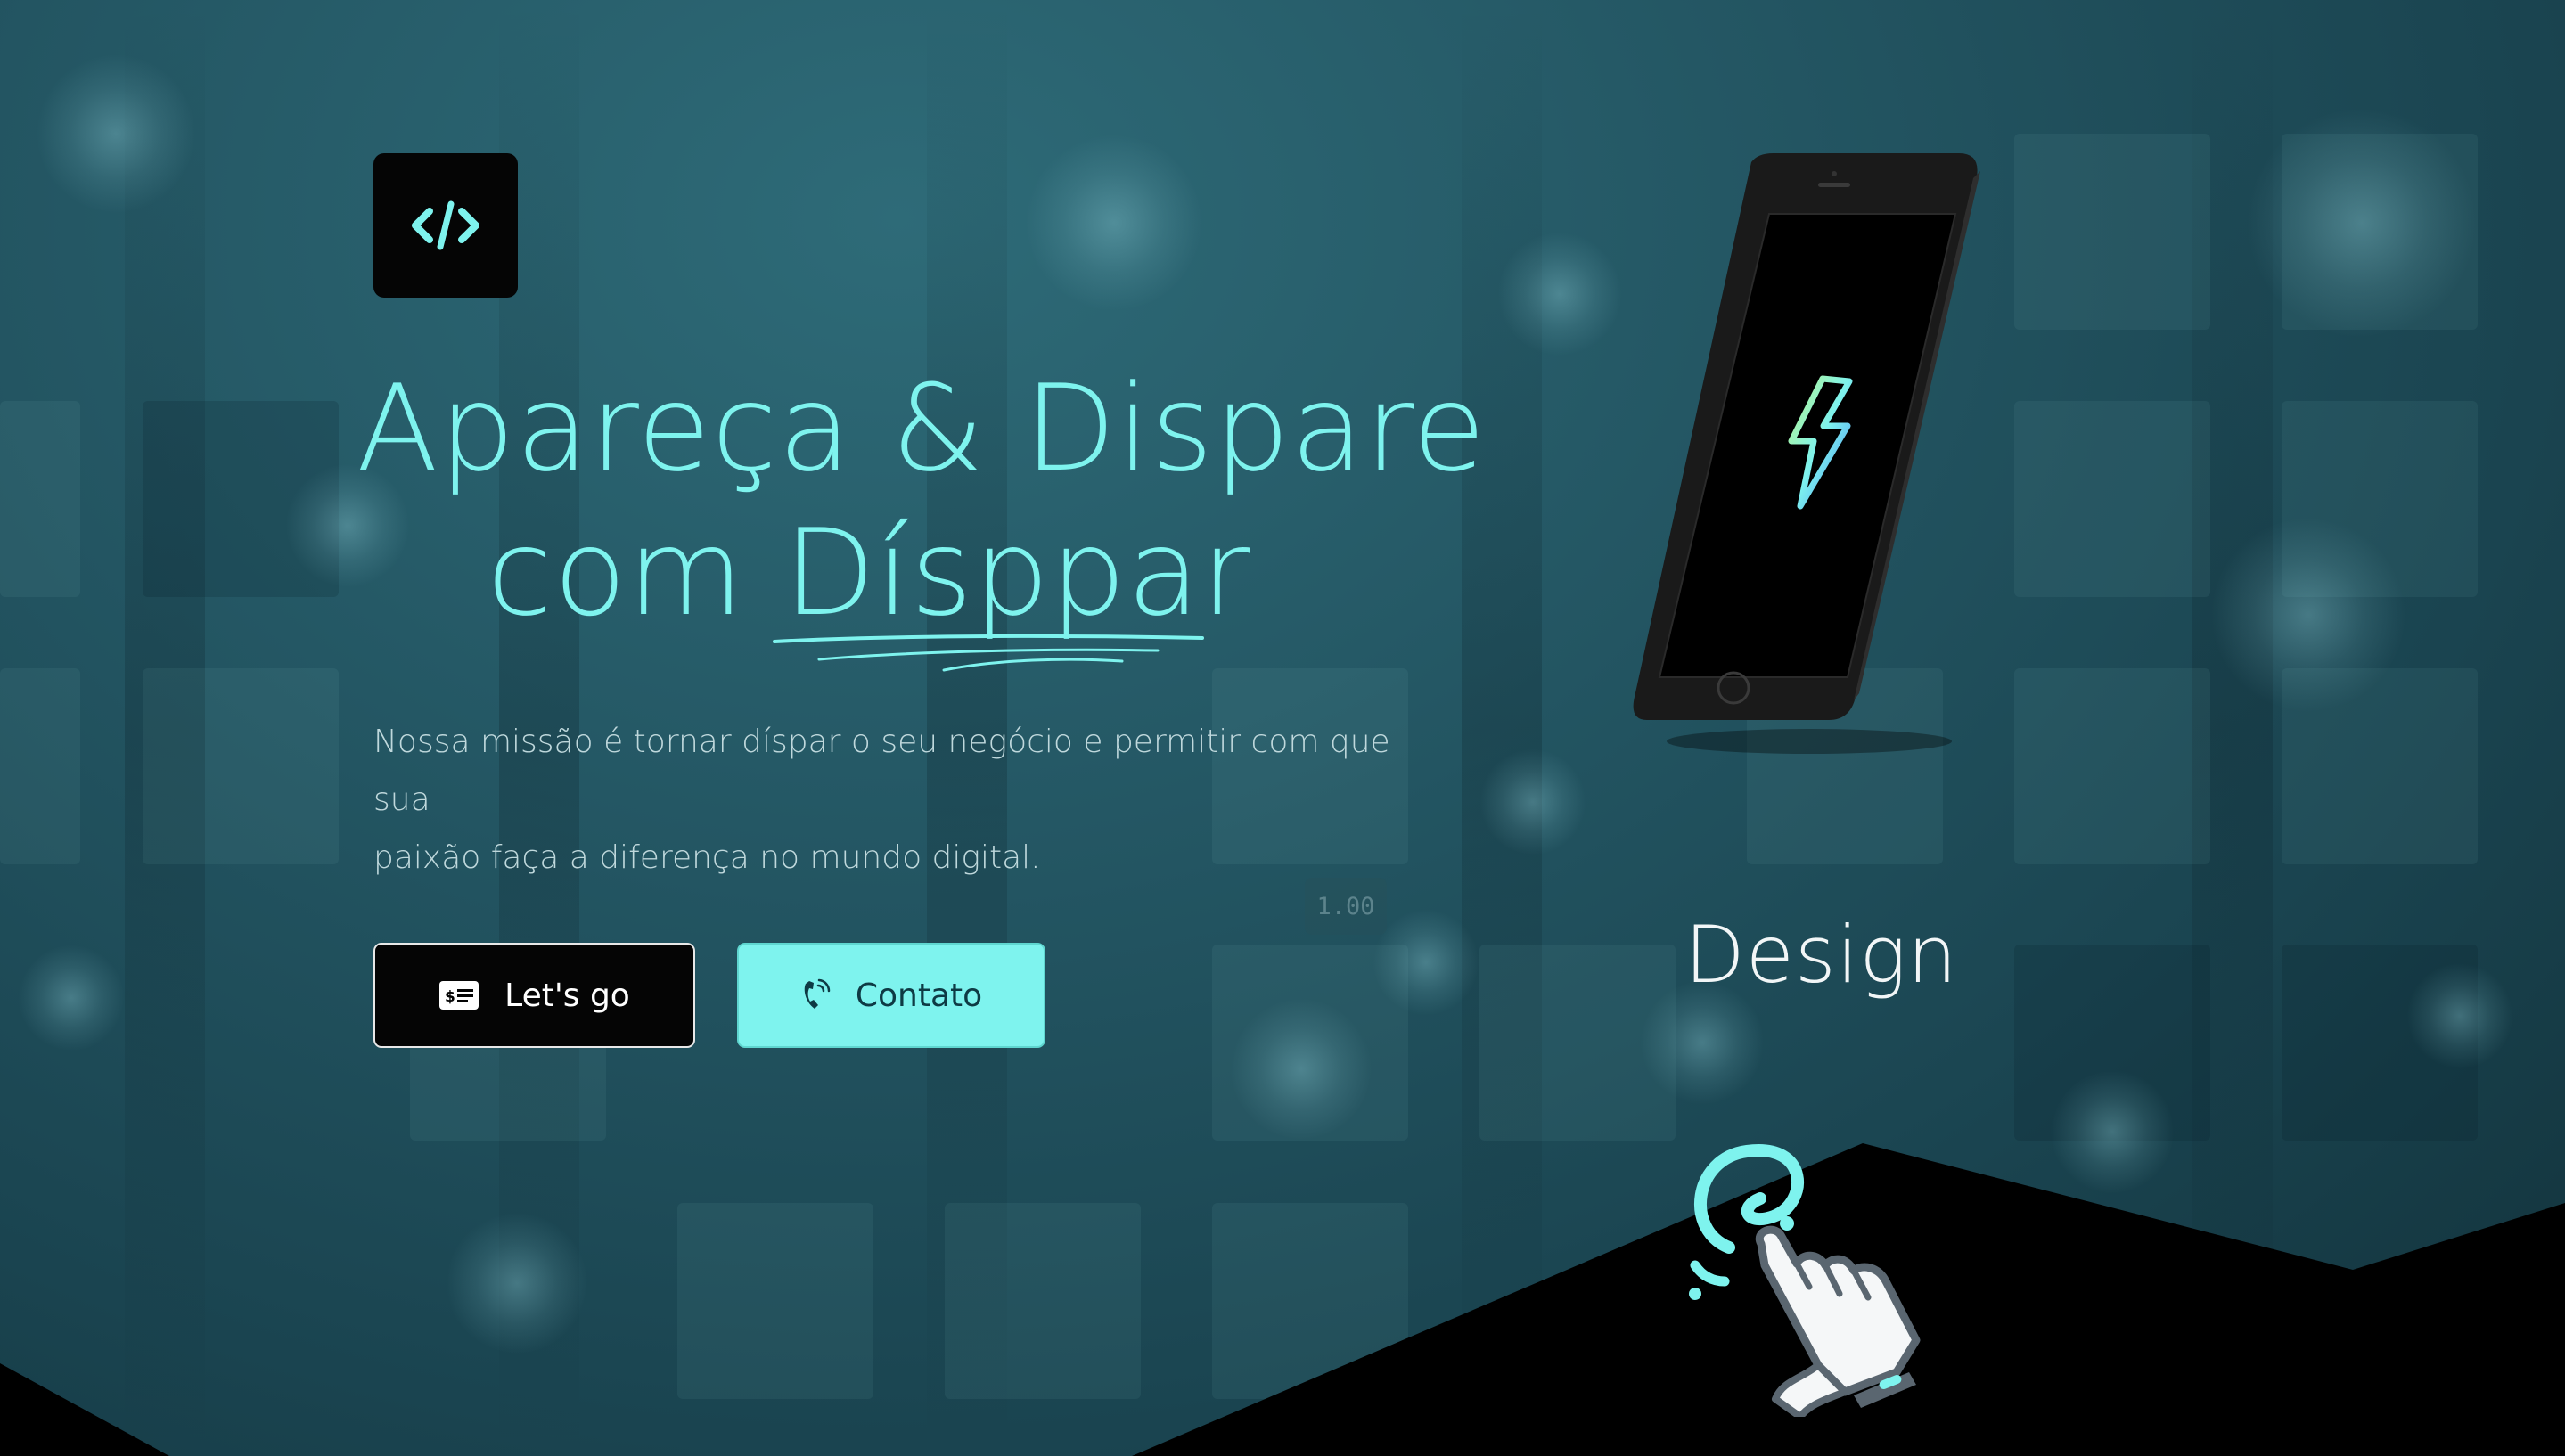 This screenshot has width=2565, height=1456. Describe the element at coordinates (1805, 1280) in the screenshot. I see `pointing-hand-icon` at that location.